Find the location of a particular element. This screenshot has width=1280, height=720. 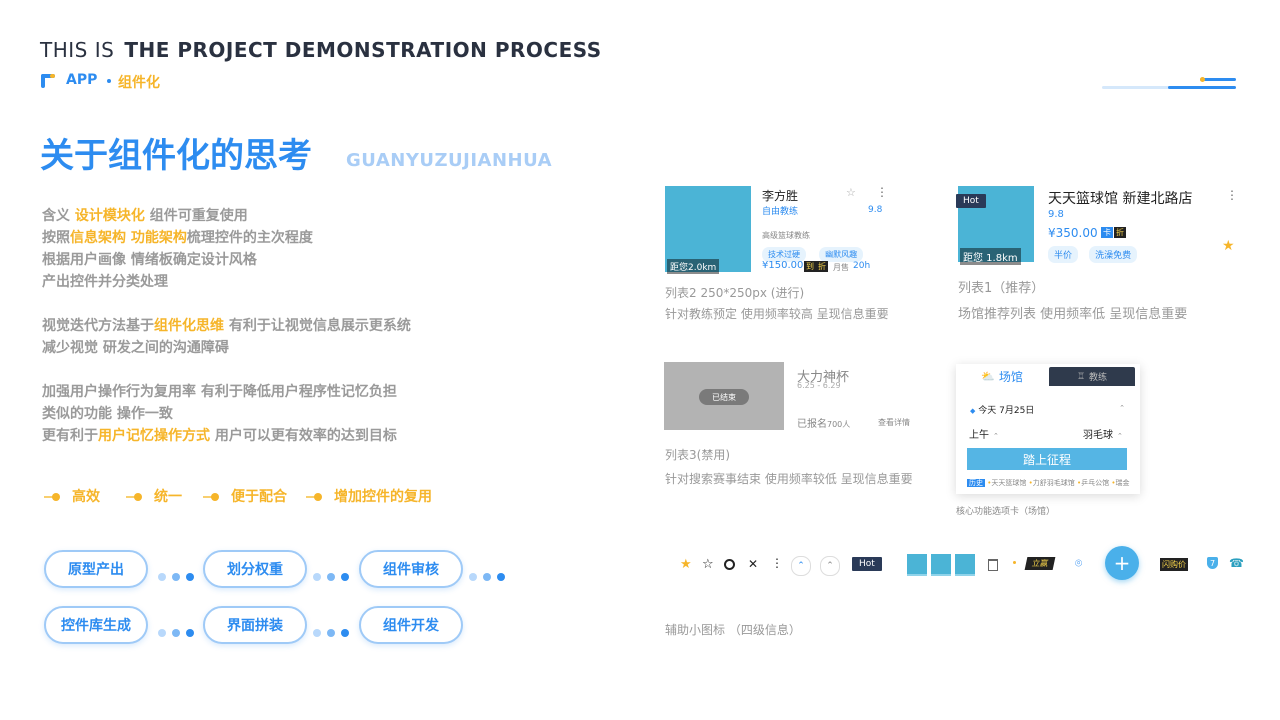

header-this-is: THIS IS is located at coordinates (77, 50).